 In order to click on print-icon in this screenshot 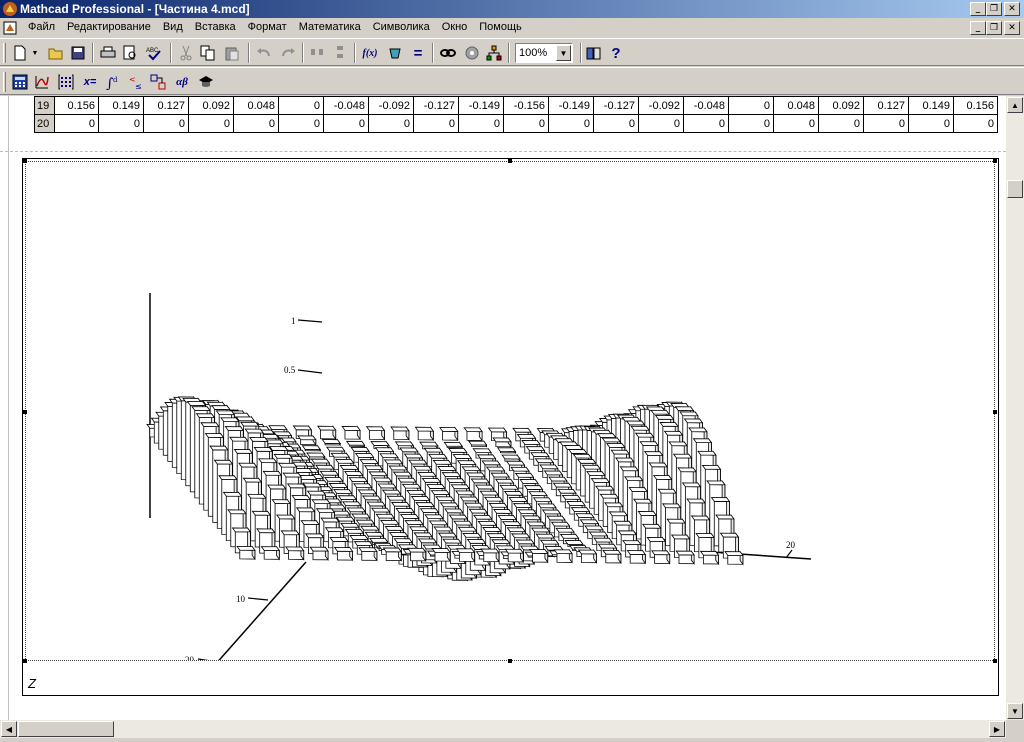, I will do `click(108, 53)`.